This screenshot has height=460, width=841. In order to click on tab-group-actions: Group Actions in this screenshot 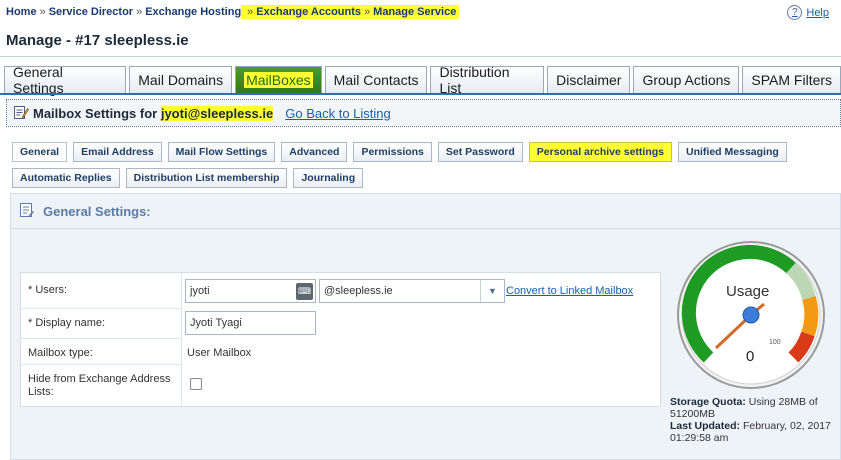, I will do `click(686, 79)`.